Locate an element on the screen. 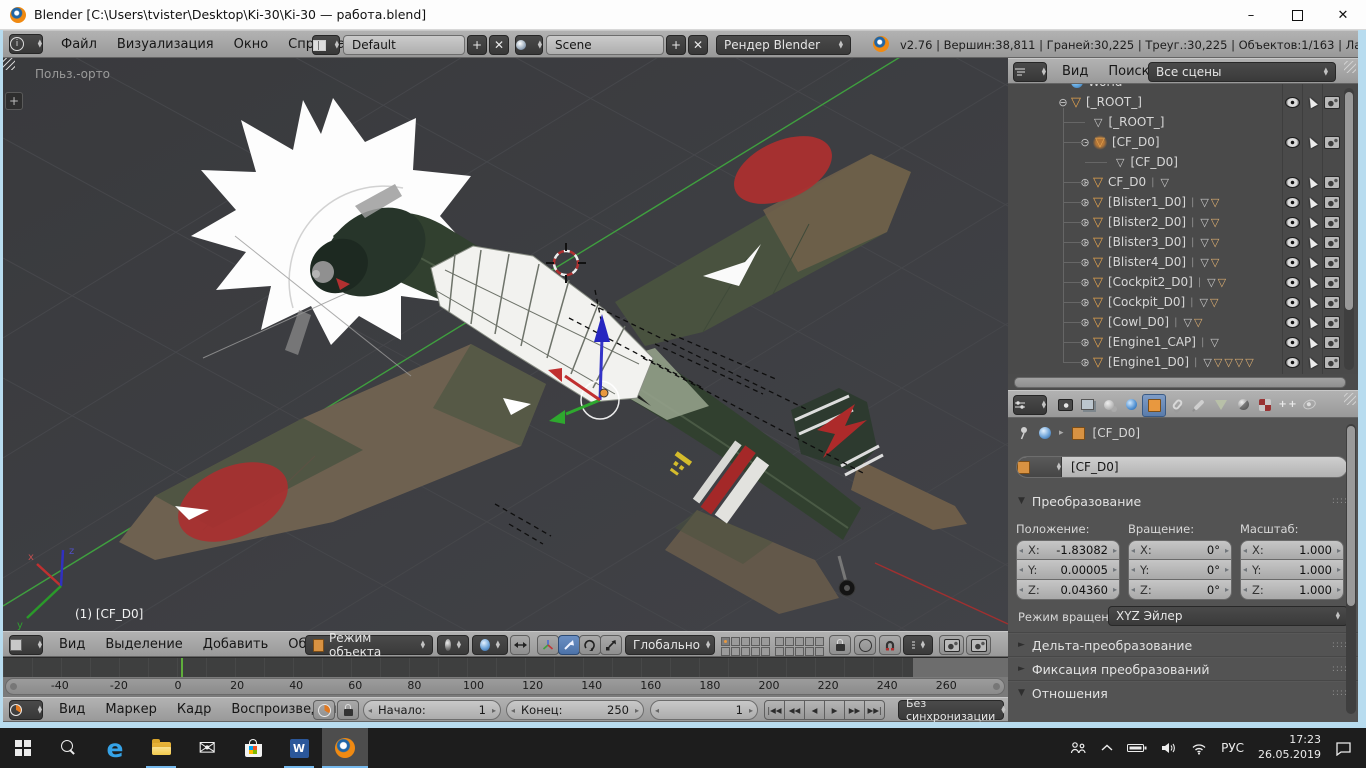  editor-type-properties-button: ▲ ▼ is located at coordinates (1030, 405).